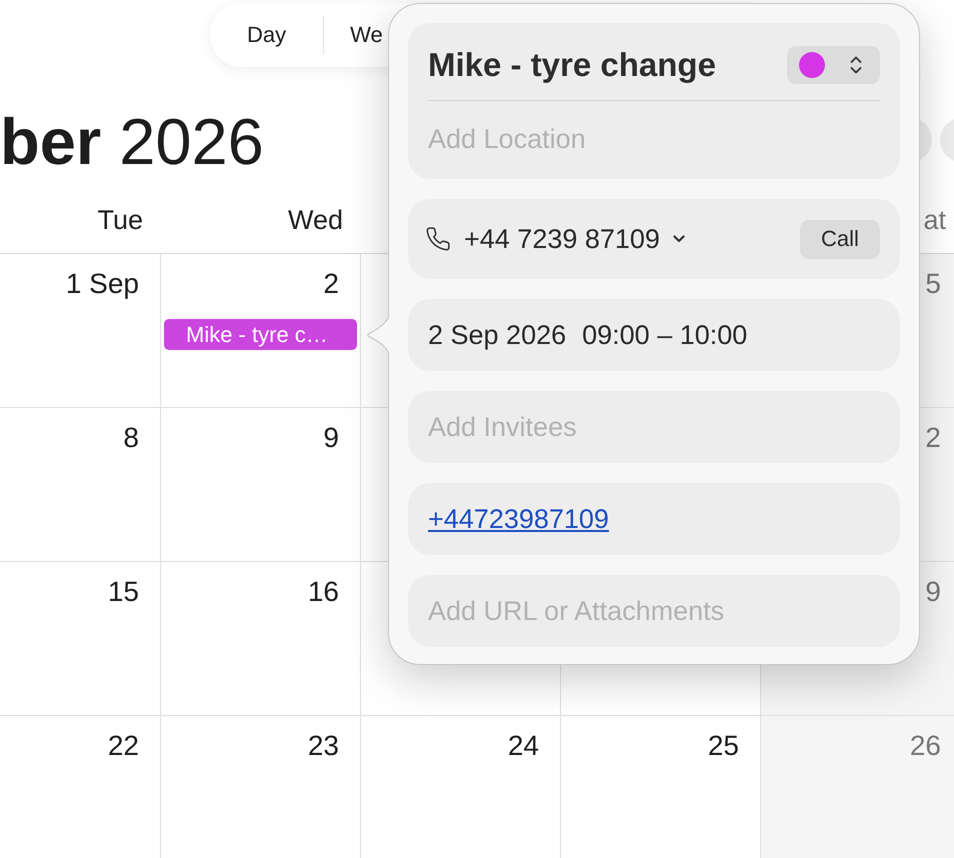  I want to click on day-number: 25, so click(723, 746).